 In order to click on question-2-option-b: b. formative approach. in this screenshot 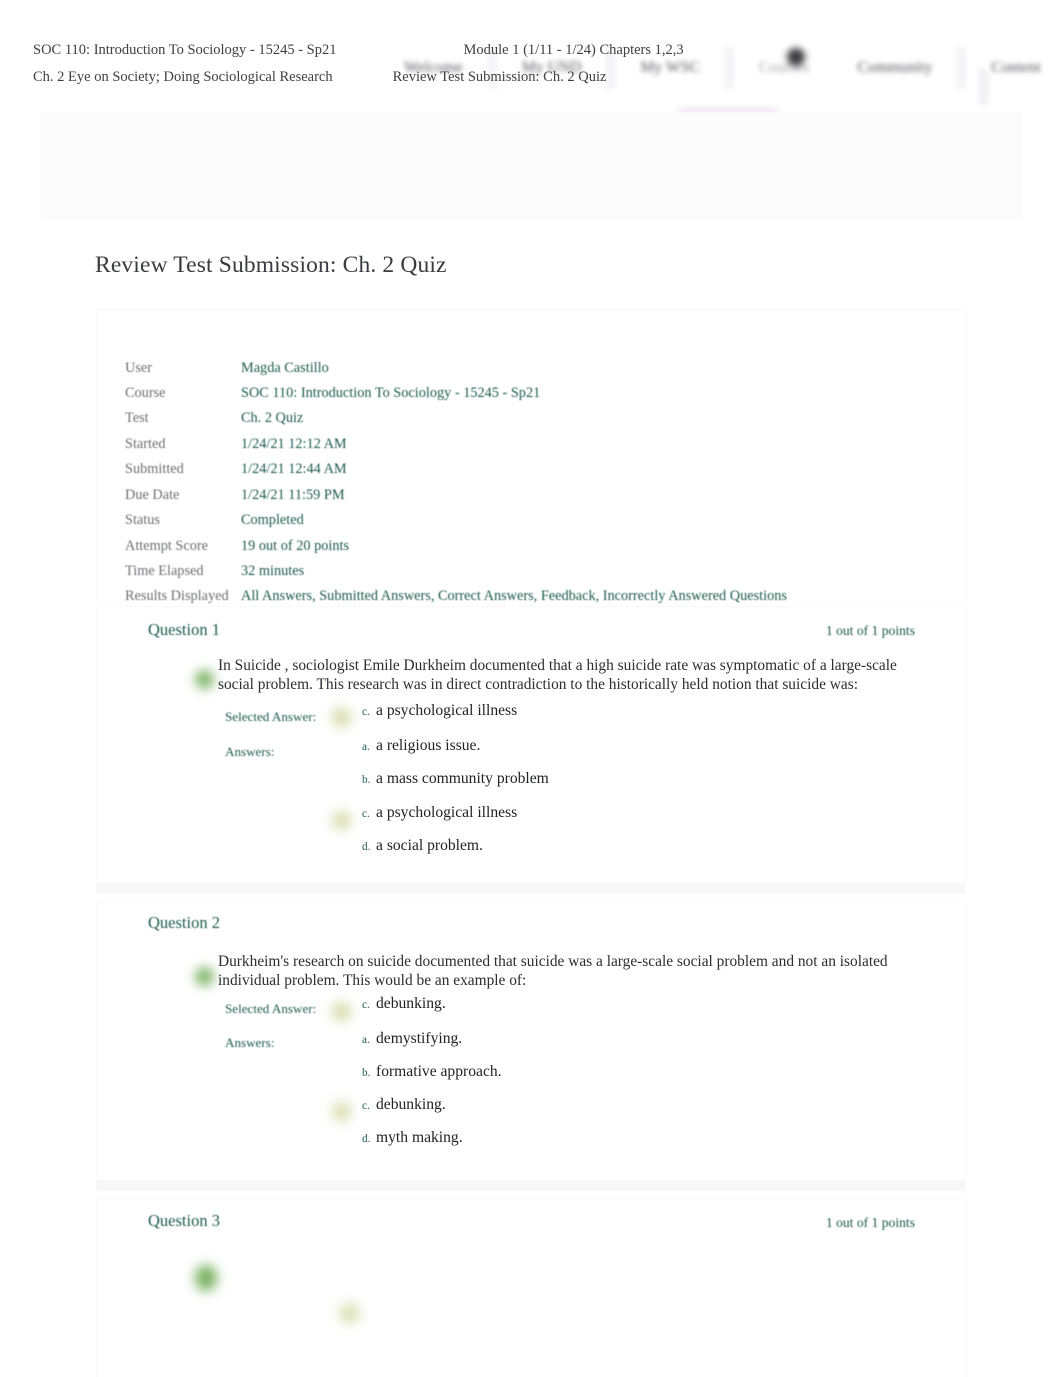, I will do `click(432, 1072)`.